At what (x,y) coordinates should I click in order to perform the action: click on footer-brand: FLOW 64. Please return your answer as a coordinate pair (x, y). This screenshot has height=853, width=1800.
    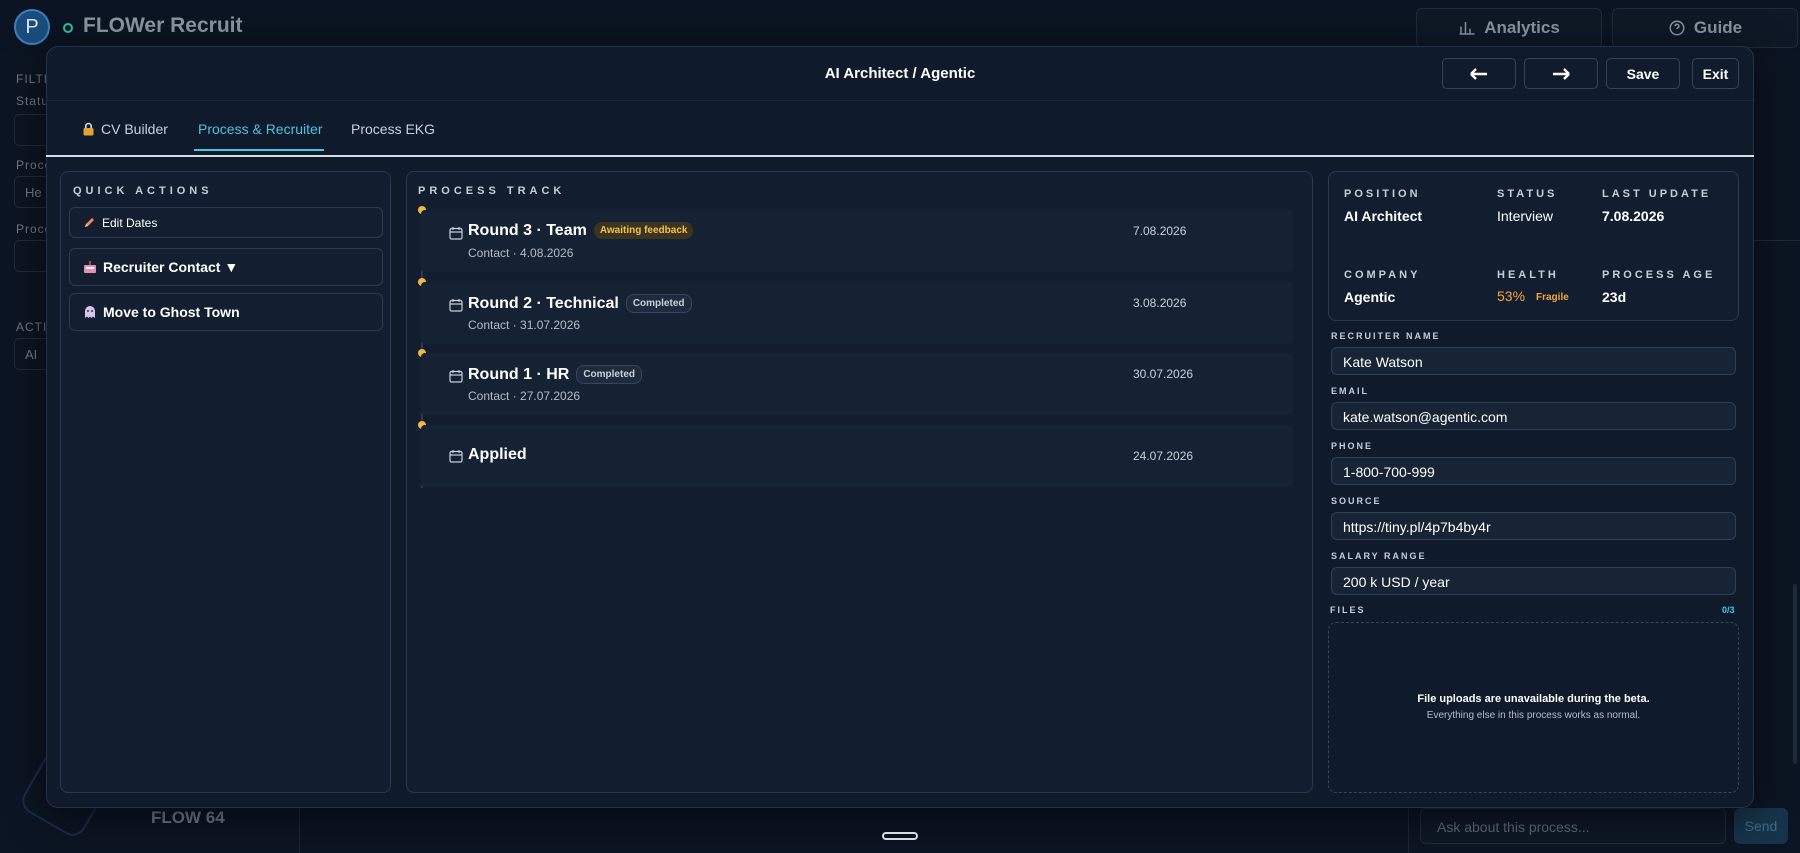
    Looking at the image, I should click on (188, 817).